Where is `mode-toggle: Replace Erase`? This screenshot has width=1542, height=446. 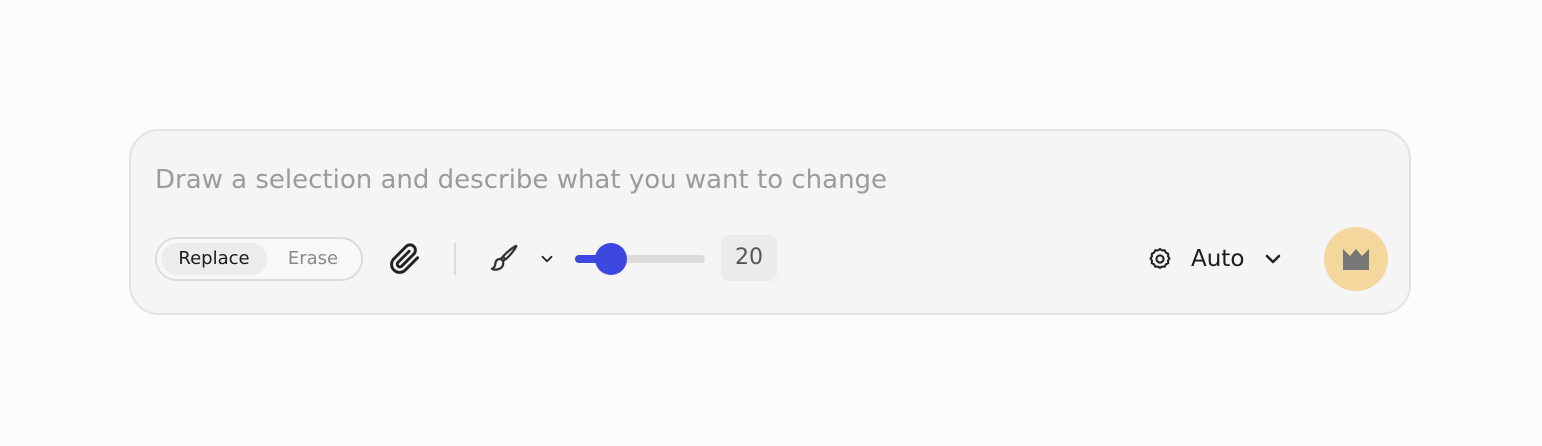
mode-toggle: Replace Erase is located at coordinates (259, 259).